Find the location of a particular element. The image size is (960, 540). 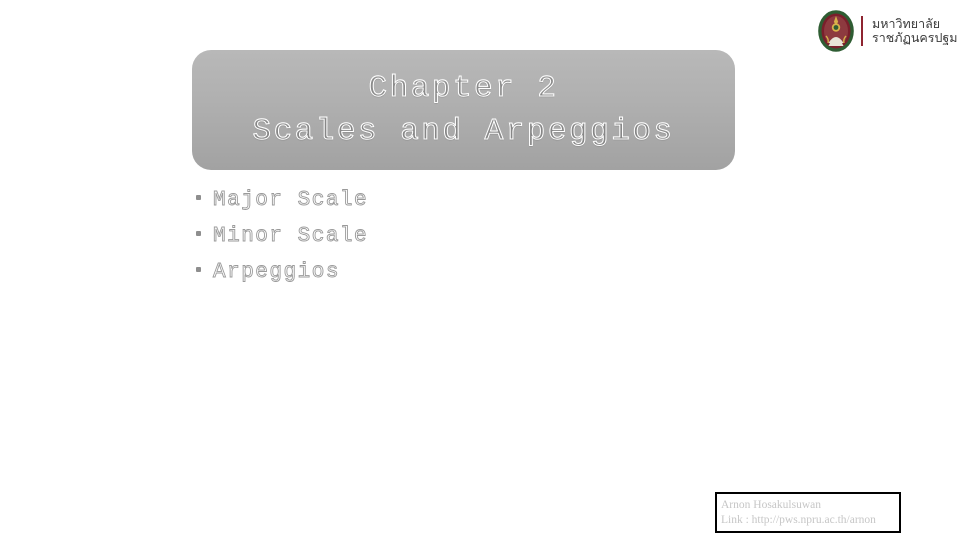

list-item: Major Scale is located at coordinates (406, 207).